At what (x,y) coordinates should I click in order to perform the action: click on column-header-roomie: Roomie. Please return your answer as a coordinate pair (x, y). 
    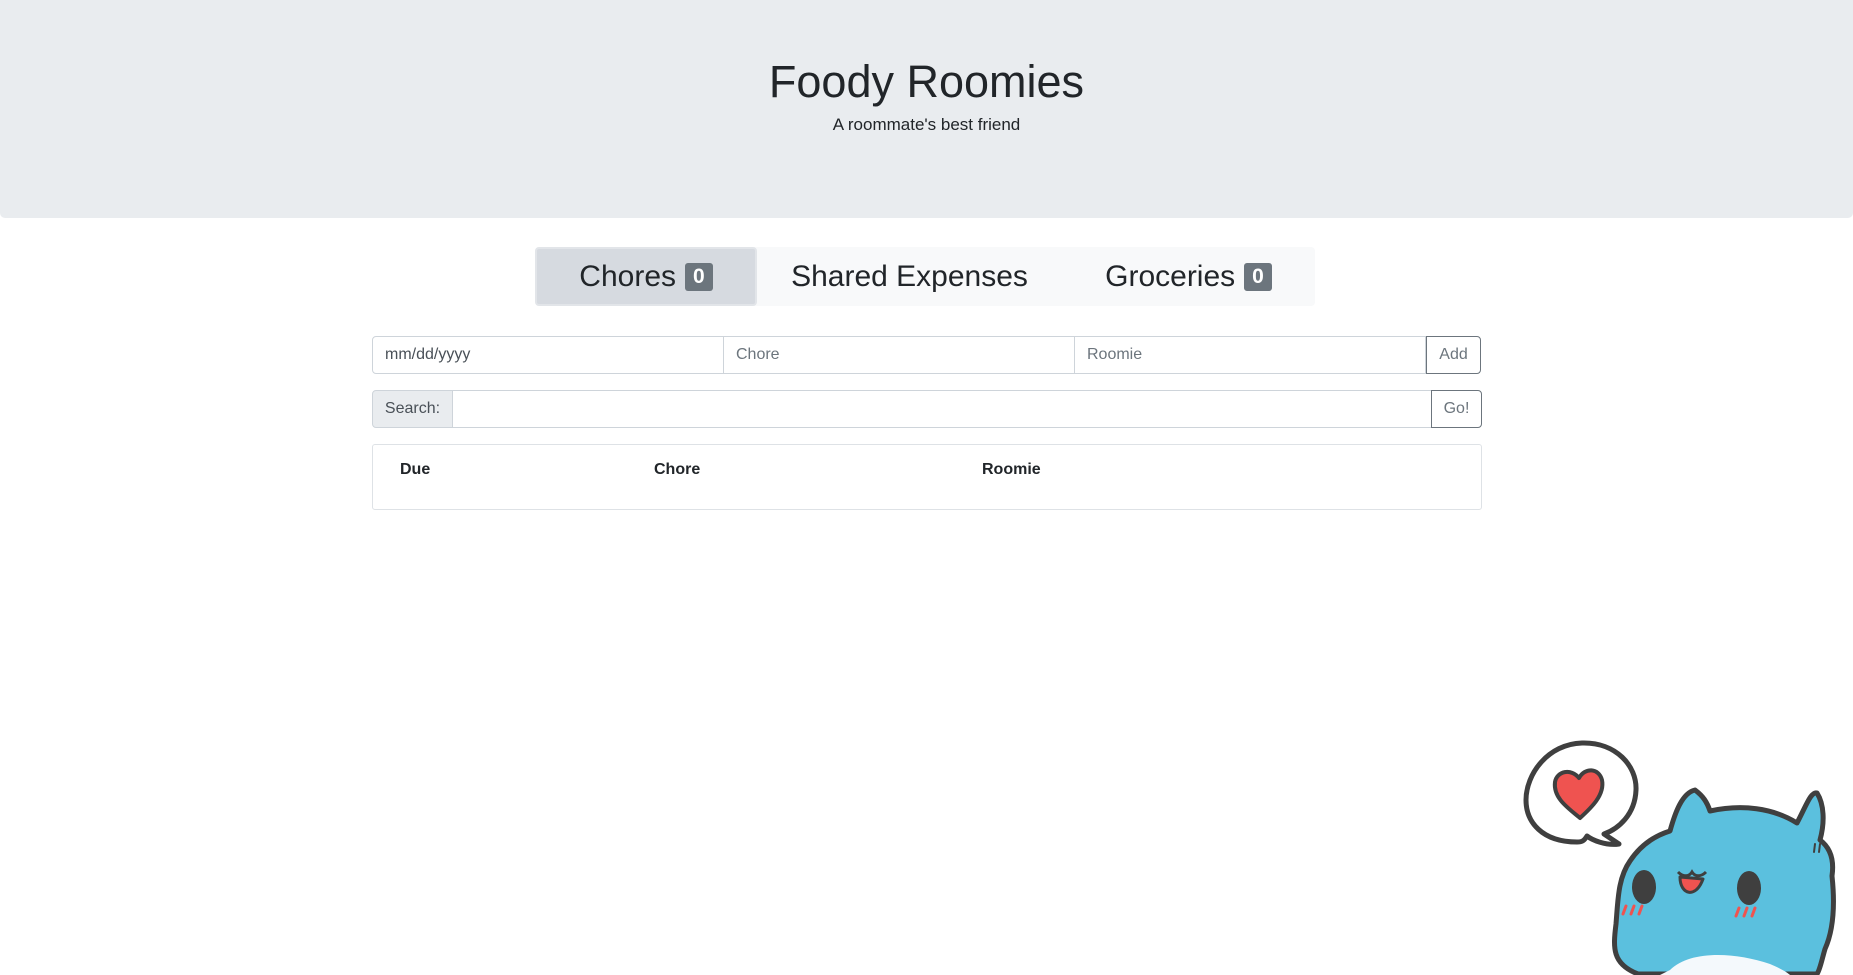
    Looking at the image, I should click on (1011, 470).